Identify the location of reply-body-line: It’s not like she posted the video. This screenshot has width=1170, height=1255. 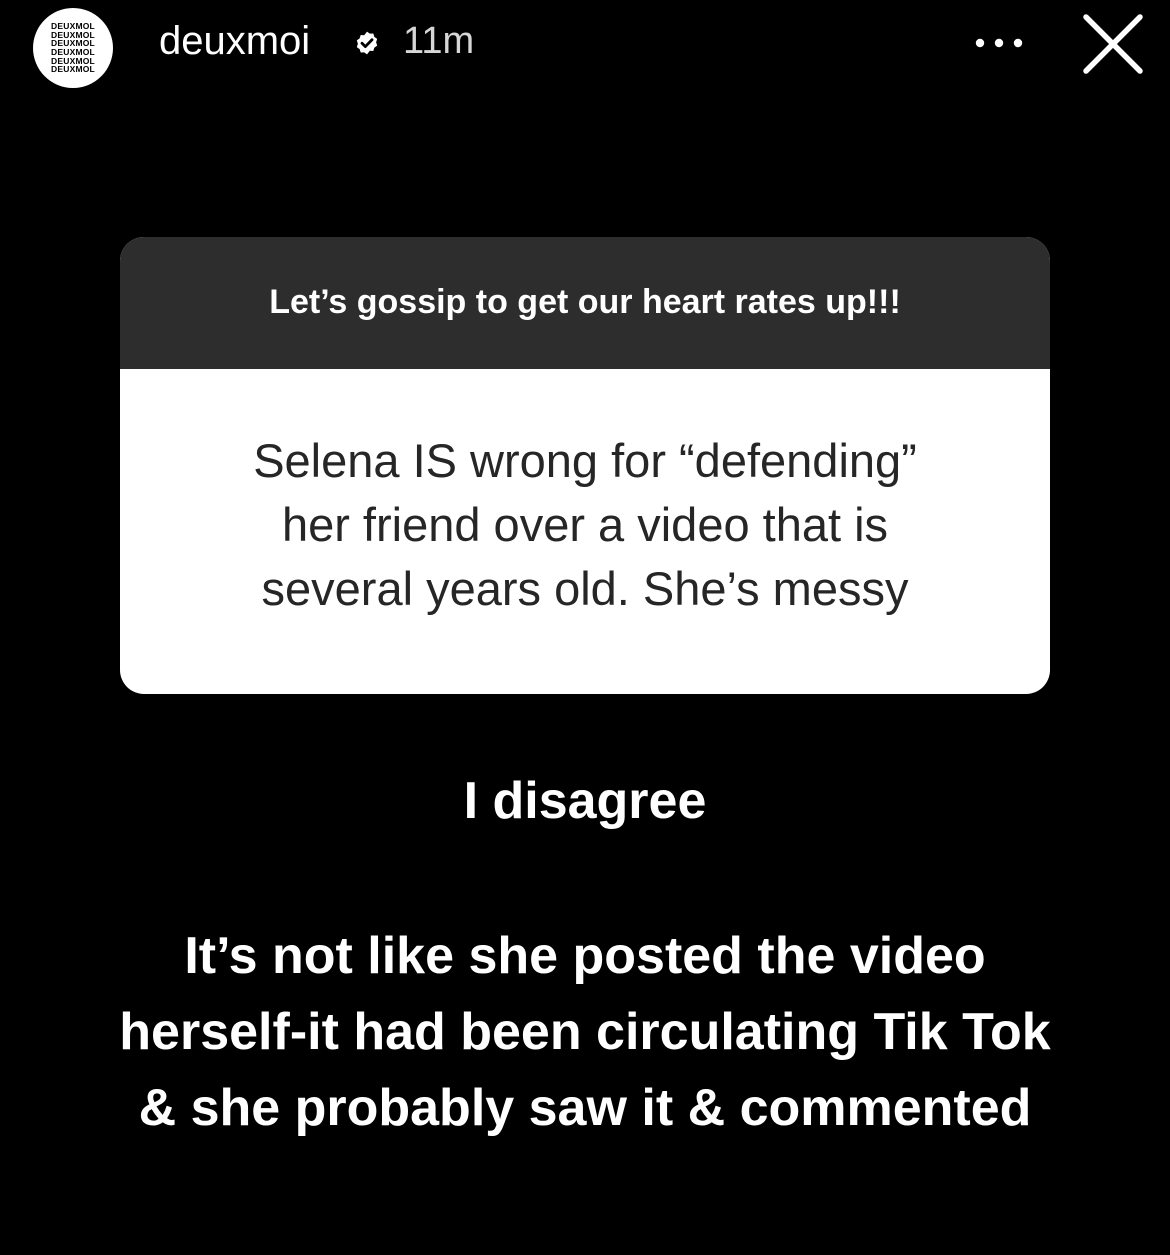
(585, 956).